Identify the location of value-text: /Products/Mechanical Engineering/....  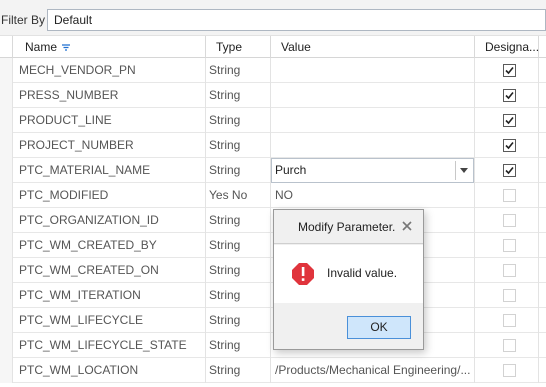
(373, 370).